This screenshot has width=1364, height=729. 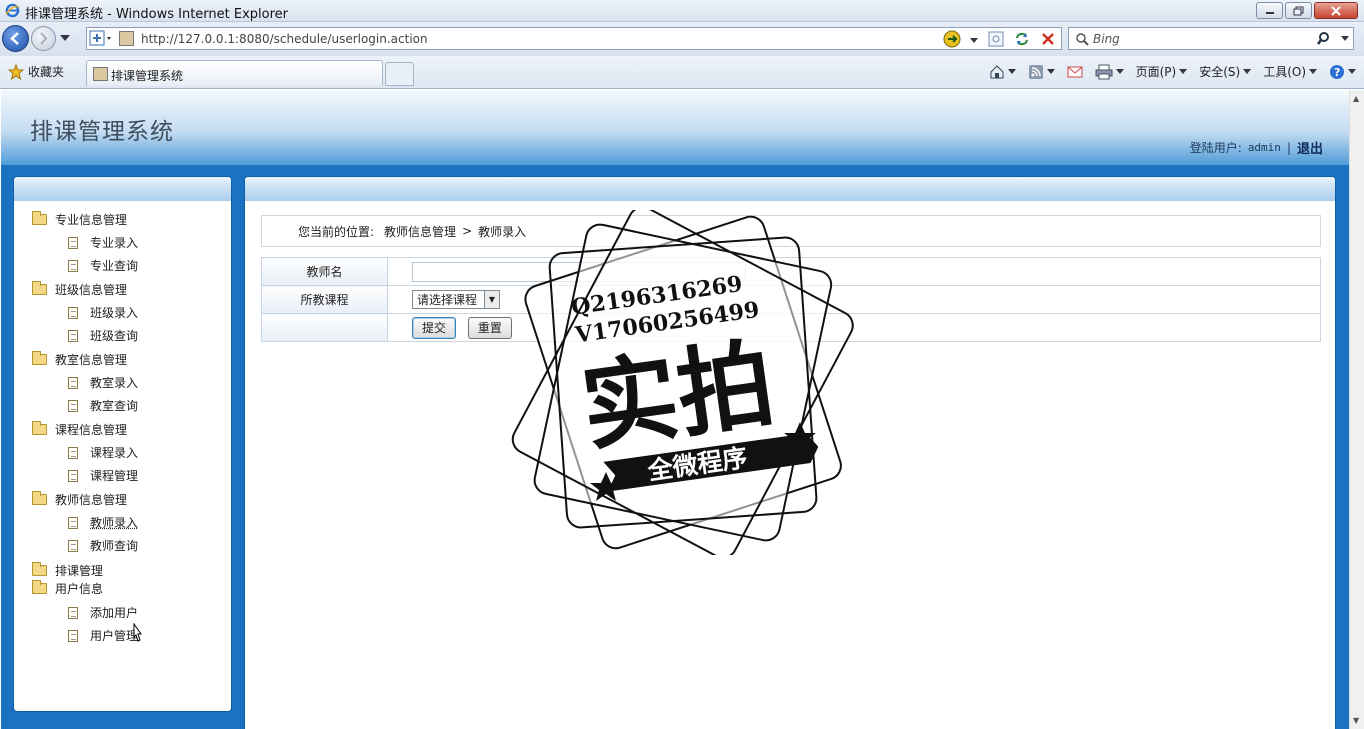 I want to click on menu-item-major-add: 专业录入, so click(x=85, y=242).